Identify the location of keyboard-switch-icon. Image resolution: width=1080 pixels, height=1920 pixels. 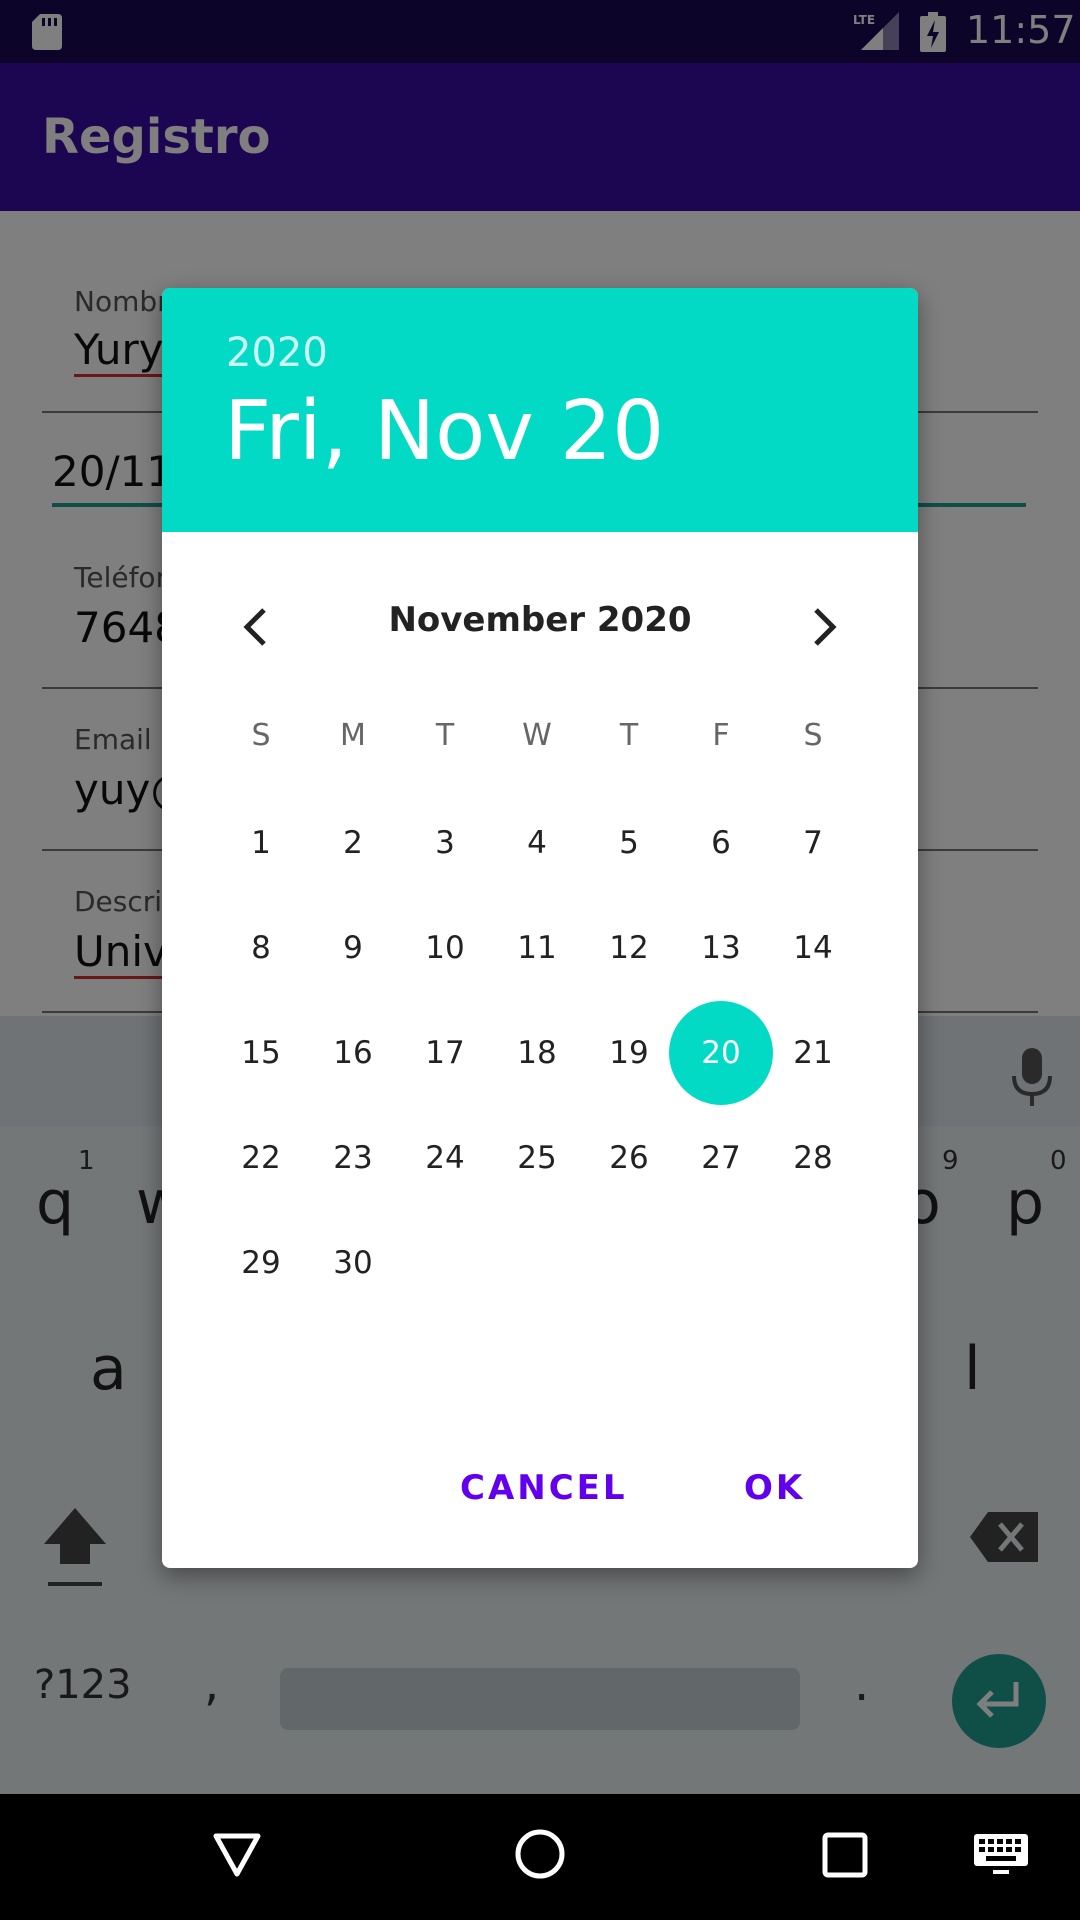
(1001, 1854).